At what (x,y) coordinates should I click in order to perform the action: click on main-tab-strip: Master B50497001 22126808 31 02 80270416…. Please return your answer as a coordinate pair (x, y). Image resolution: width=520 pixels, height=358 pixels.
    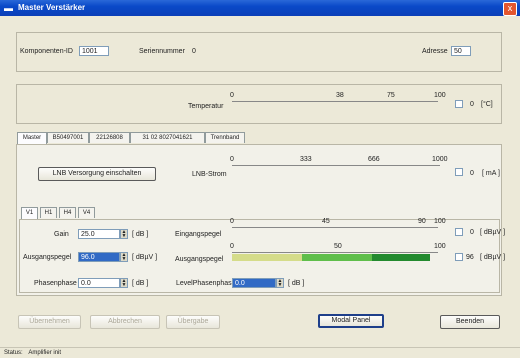
    Looking at the image, I should click on (167, 138).